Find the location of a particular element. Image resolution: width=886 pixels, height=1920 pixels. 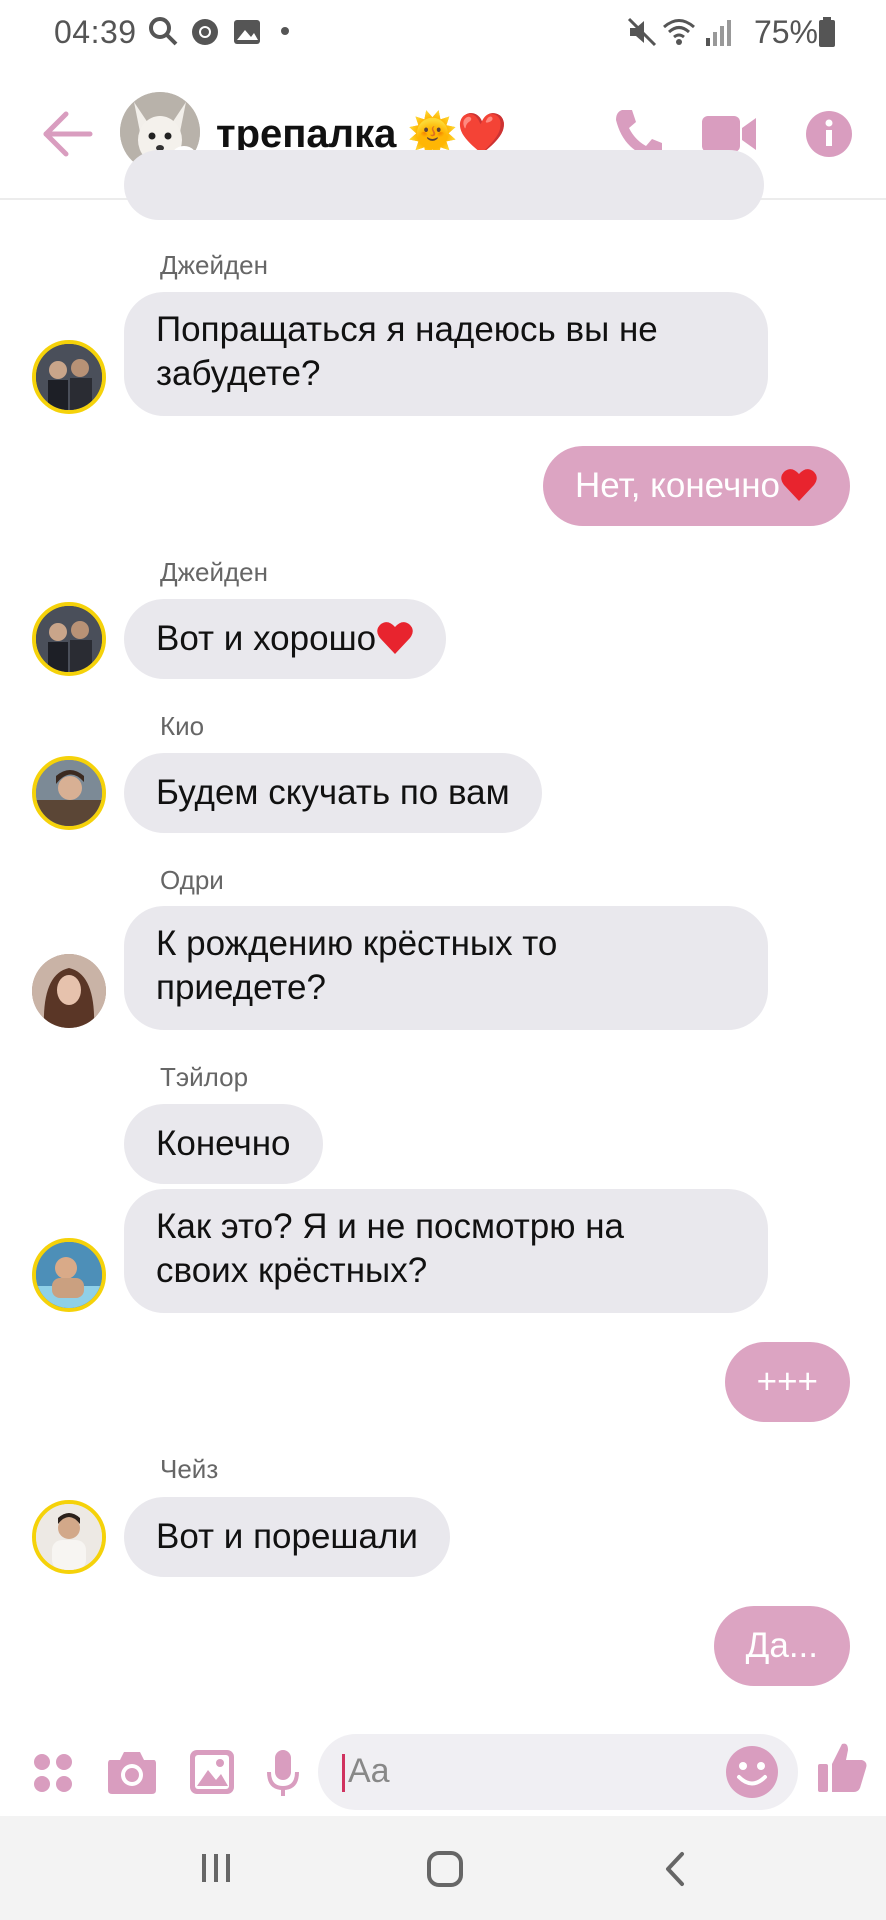

message-input-placeholder: Aa is located at coordinates (369, 1771).